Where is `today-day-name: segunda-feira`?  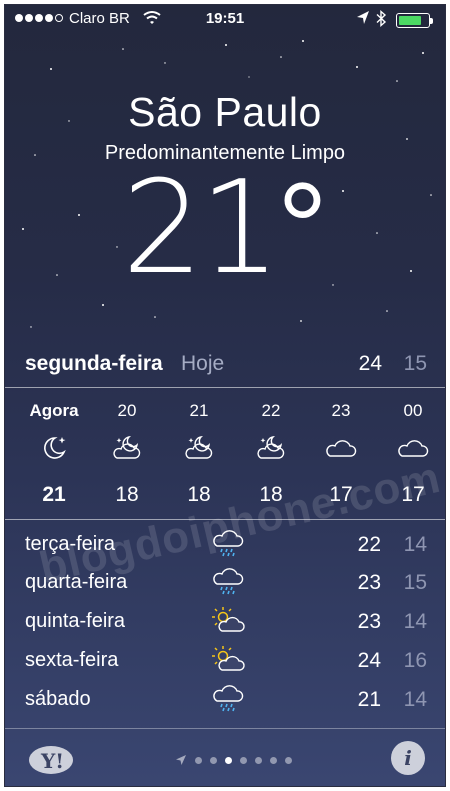
today-day-name: segunda-feira is located at coordinates (94, 363).